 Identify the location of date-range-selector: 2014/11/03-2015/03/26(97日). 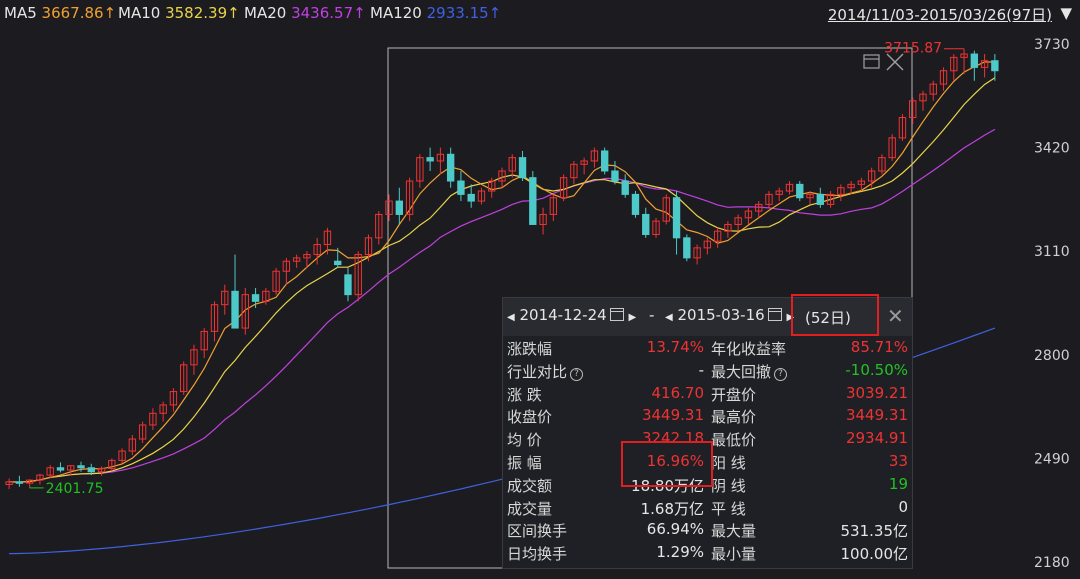
(940, 14).